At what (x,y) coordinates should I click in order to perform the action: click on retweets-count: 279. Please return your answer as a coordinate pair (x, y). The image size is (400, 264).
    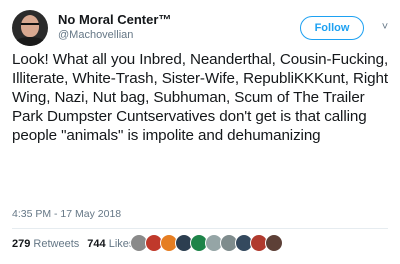
    Looking at the image, I should click on (21, 244).